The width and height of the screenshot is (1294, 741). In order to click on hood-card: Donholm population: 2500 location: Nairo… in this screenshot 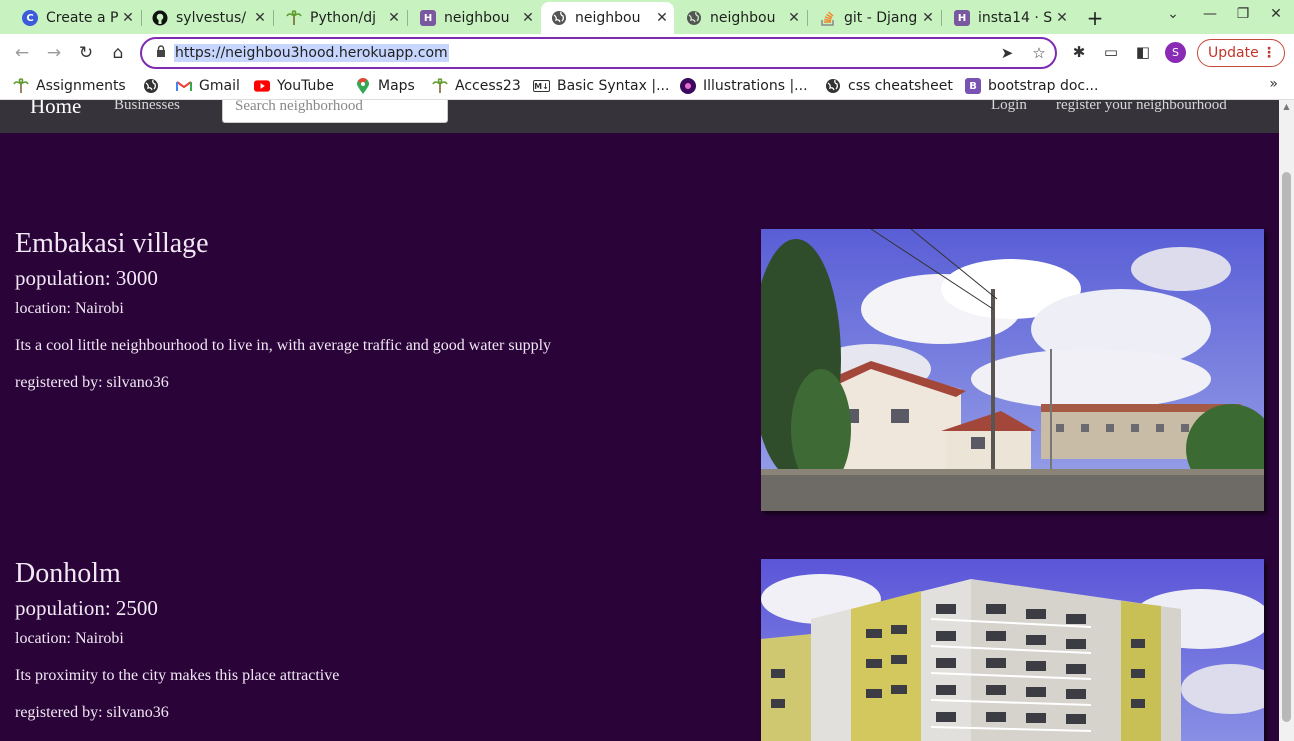, I will do `click(177, 640)`.